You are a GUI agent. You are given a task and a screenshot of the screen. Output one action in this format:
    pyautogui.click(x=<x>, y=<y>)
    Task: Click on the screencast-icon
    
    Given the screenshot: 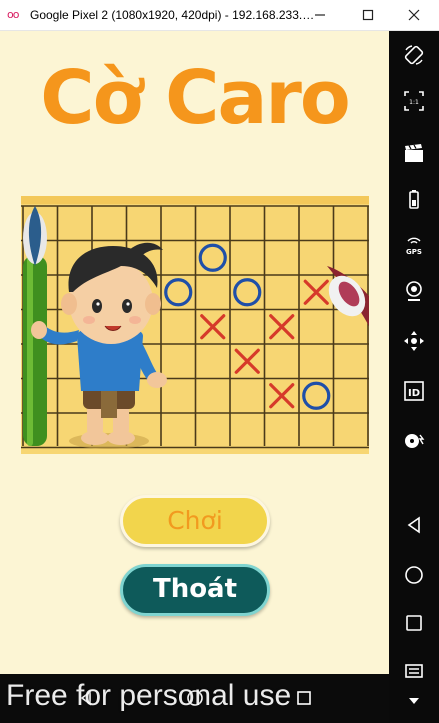 What is the action you would take?
    pyautogui.click(x=414, y=153)
    